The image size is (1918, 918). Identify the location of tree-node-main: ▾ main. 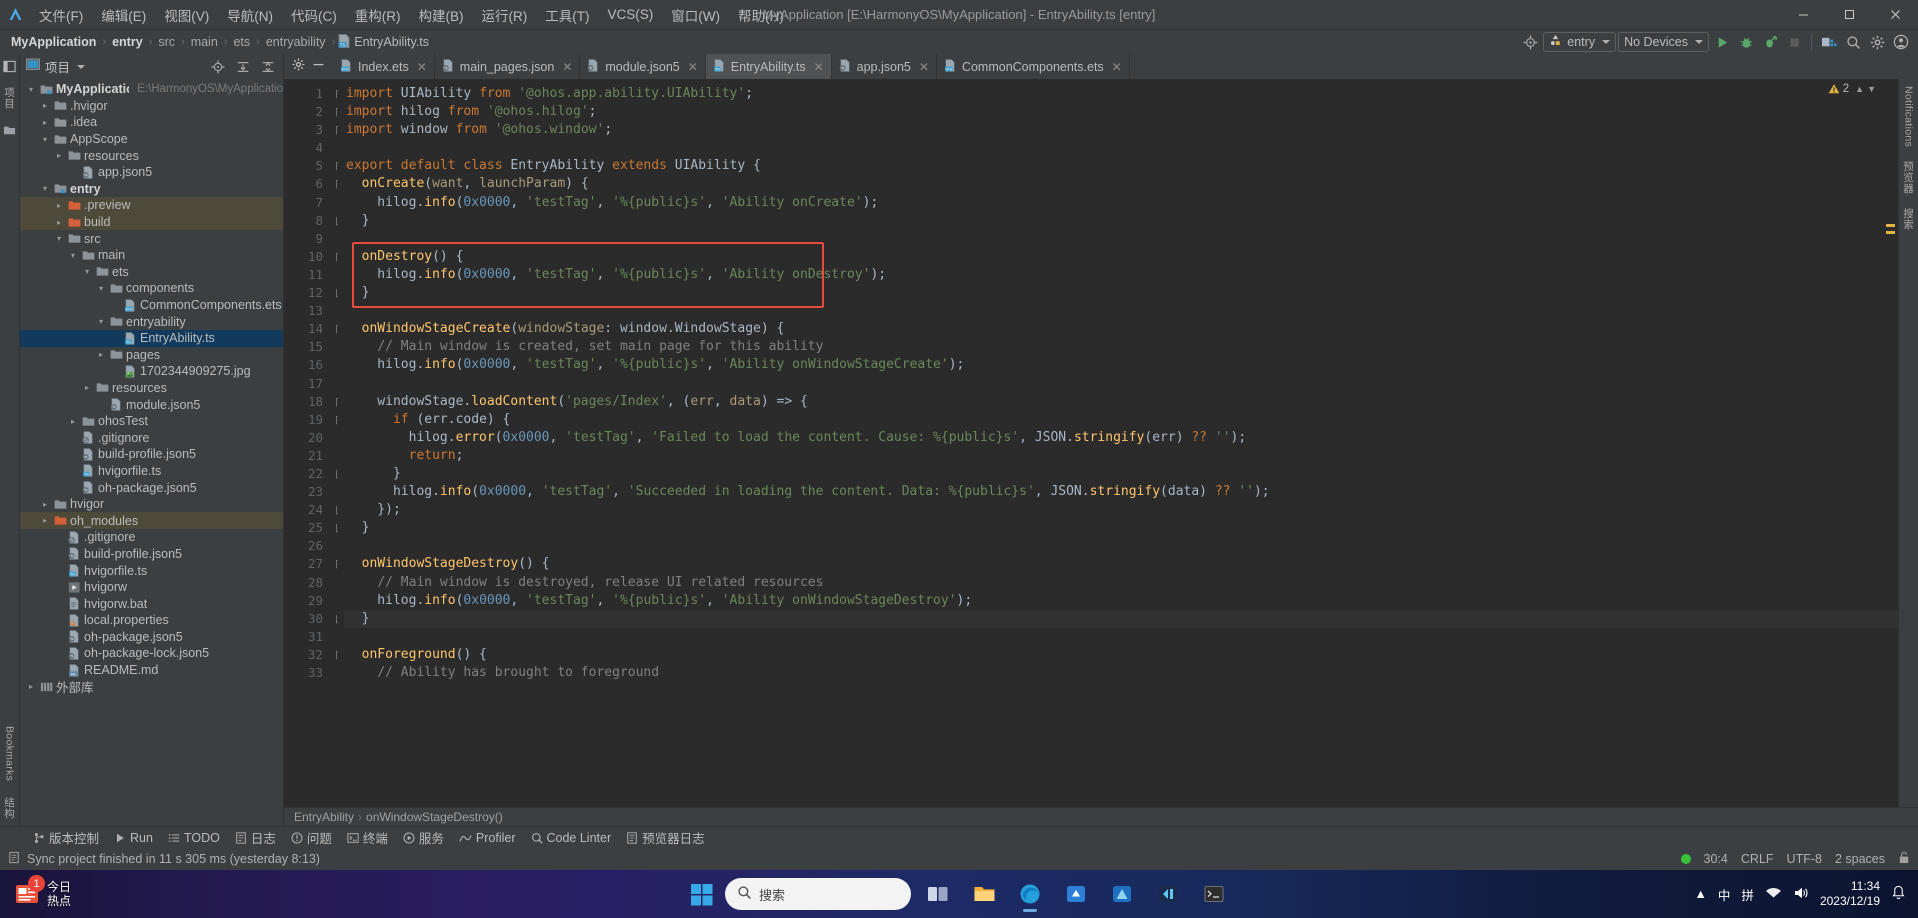
(151, 255).